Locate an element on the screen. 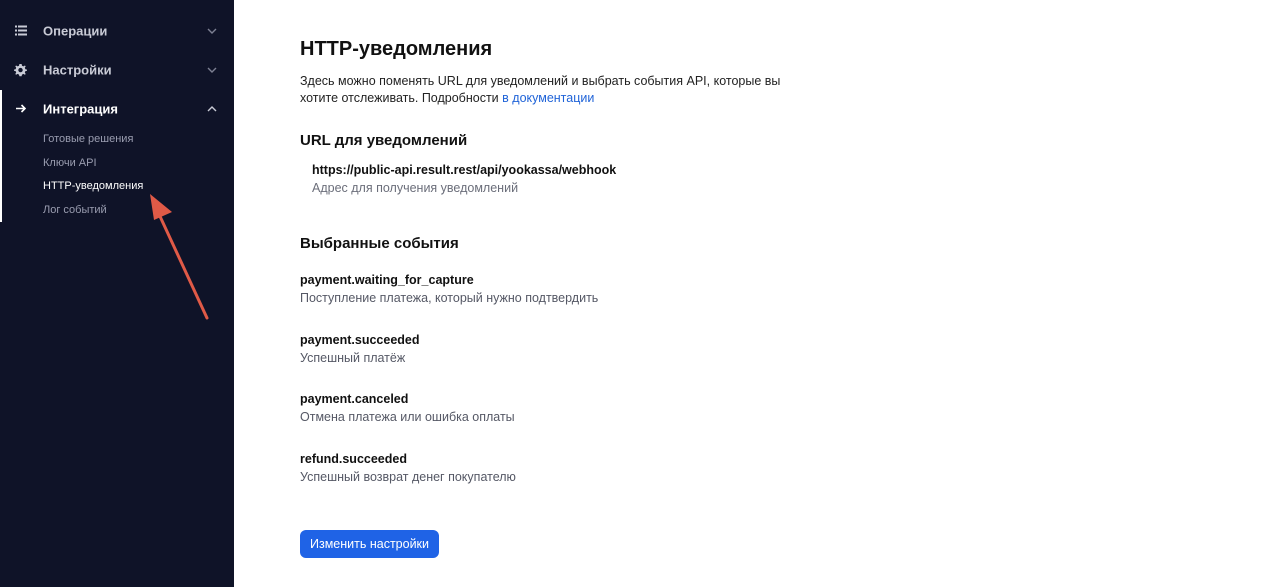  nav-group-operations: Операции is located at coordinates (117, 30).